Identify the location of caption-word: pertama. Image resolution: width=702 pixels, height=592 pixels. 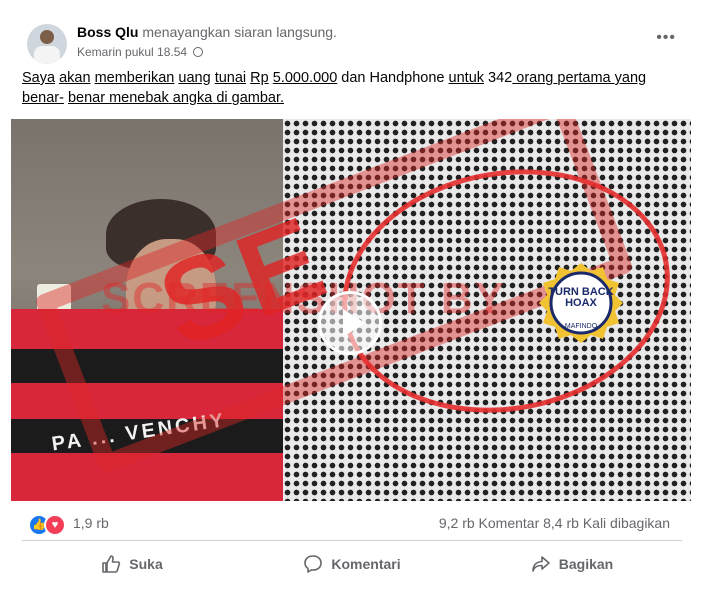
(584, 78).